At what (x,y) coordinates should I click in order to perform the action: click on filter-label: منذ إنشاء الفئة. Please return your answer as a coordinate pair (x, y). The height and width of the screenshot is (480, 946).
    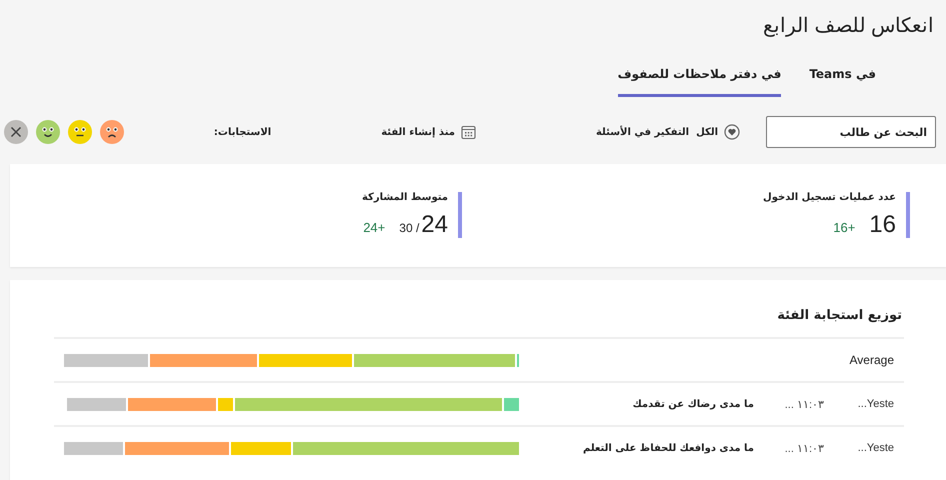
    Looking at the image, I should click on (418, 132).